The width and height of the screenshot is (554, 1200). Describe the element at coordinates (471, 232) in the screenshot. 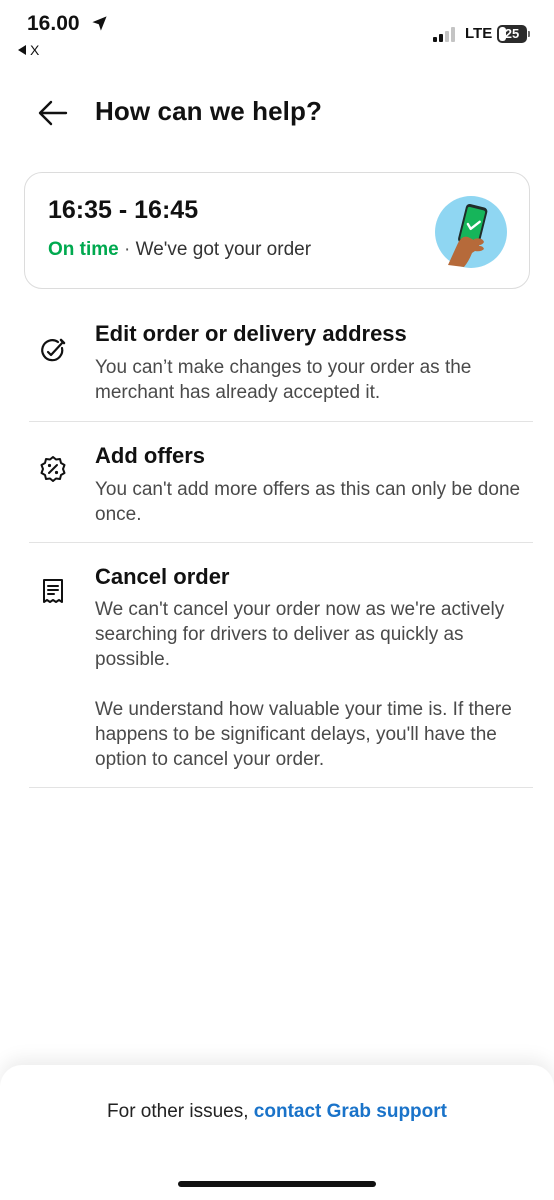

I see `phone-confirmed-illustration-icon` at that location.